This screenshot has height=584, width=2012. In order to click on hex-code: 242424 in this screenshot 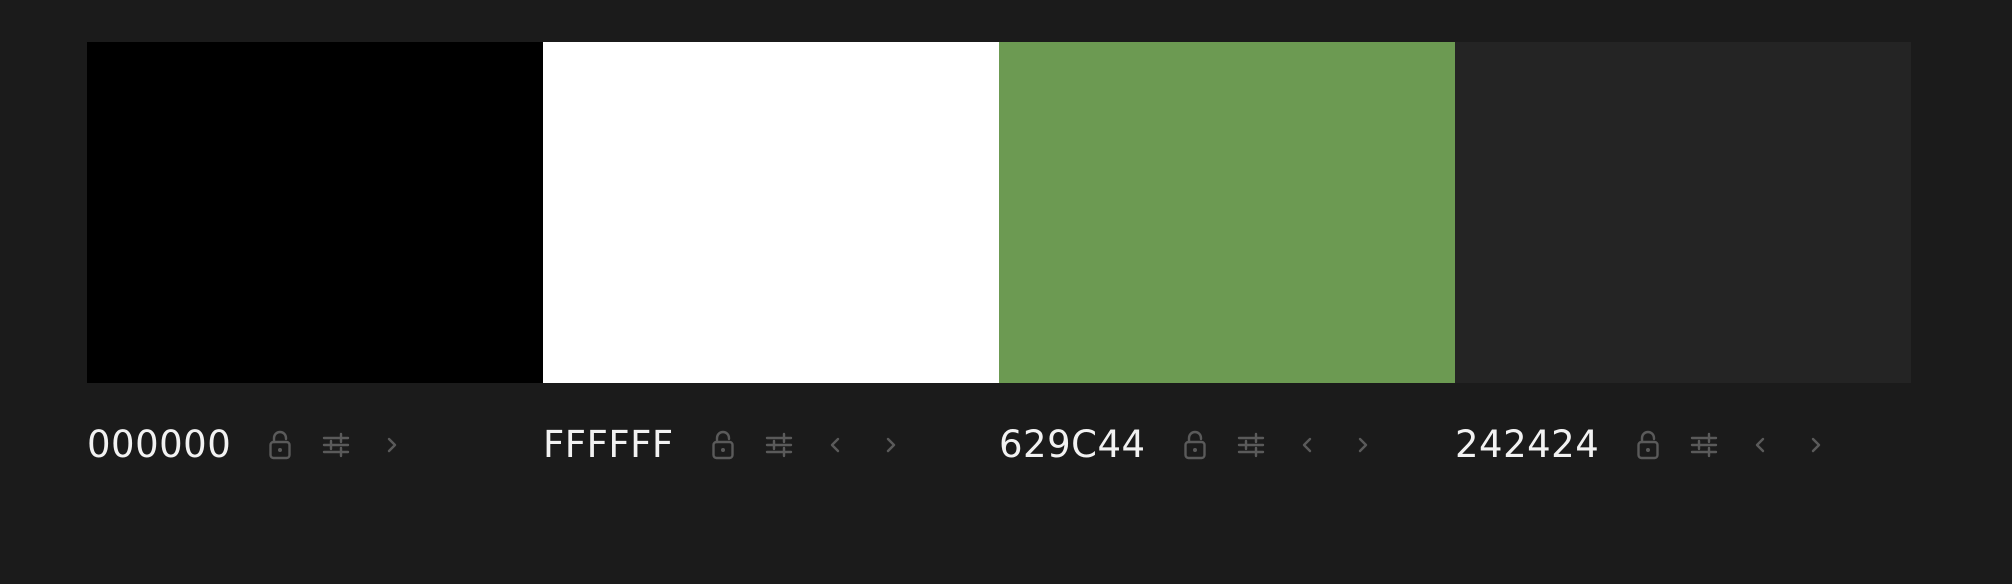, I will do `click(1527, 445)`.